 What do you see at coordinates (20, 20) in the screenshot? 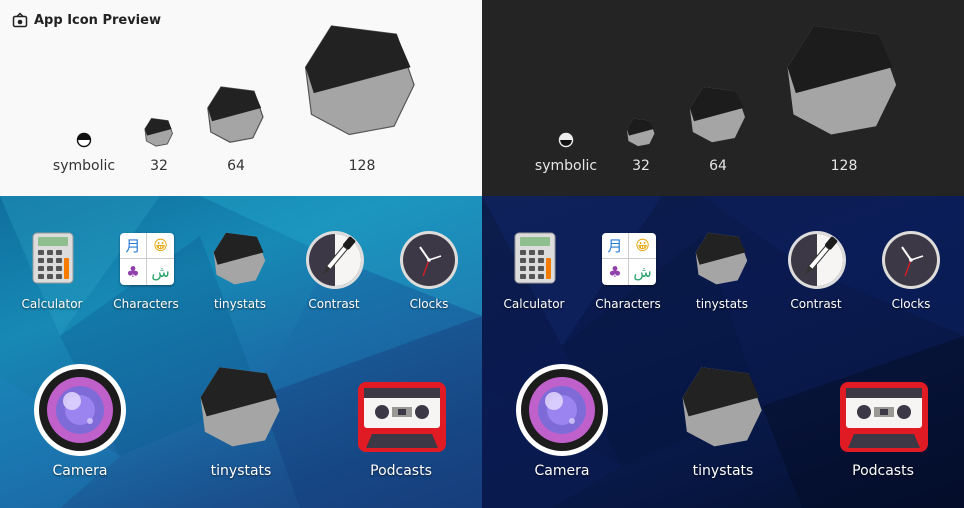
I see `app-preview-icon` at bounding box center [20, 20].